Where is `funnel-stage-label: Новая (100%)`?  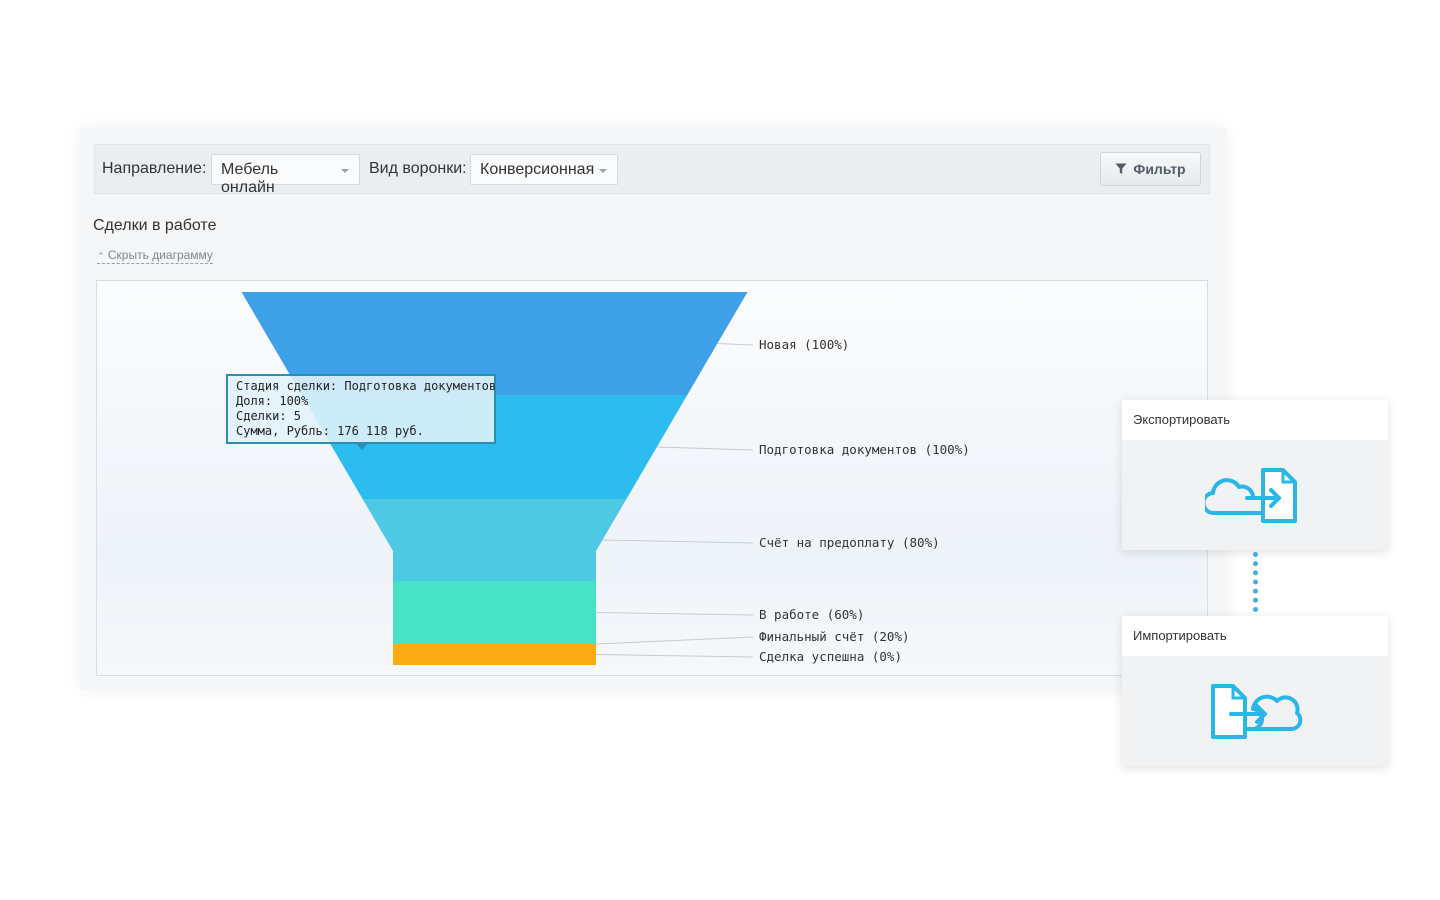
funnel-stage-label: Новая (100%) is located at coordinates (804, 344).